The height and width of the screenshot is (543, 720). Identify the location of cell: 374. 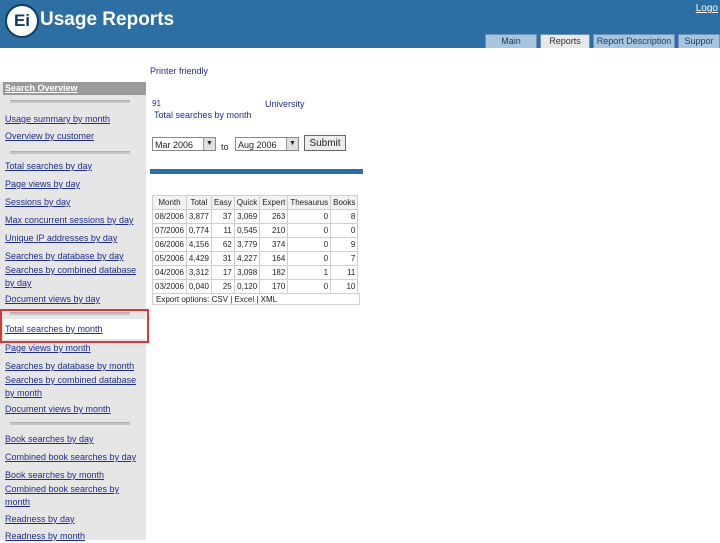
(274, 244).